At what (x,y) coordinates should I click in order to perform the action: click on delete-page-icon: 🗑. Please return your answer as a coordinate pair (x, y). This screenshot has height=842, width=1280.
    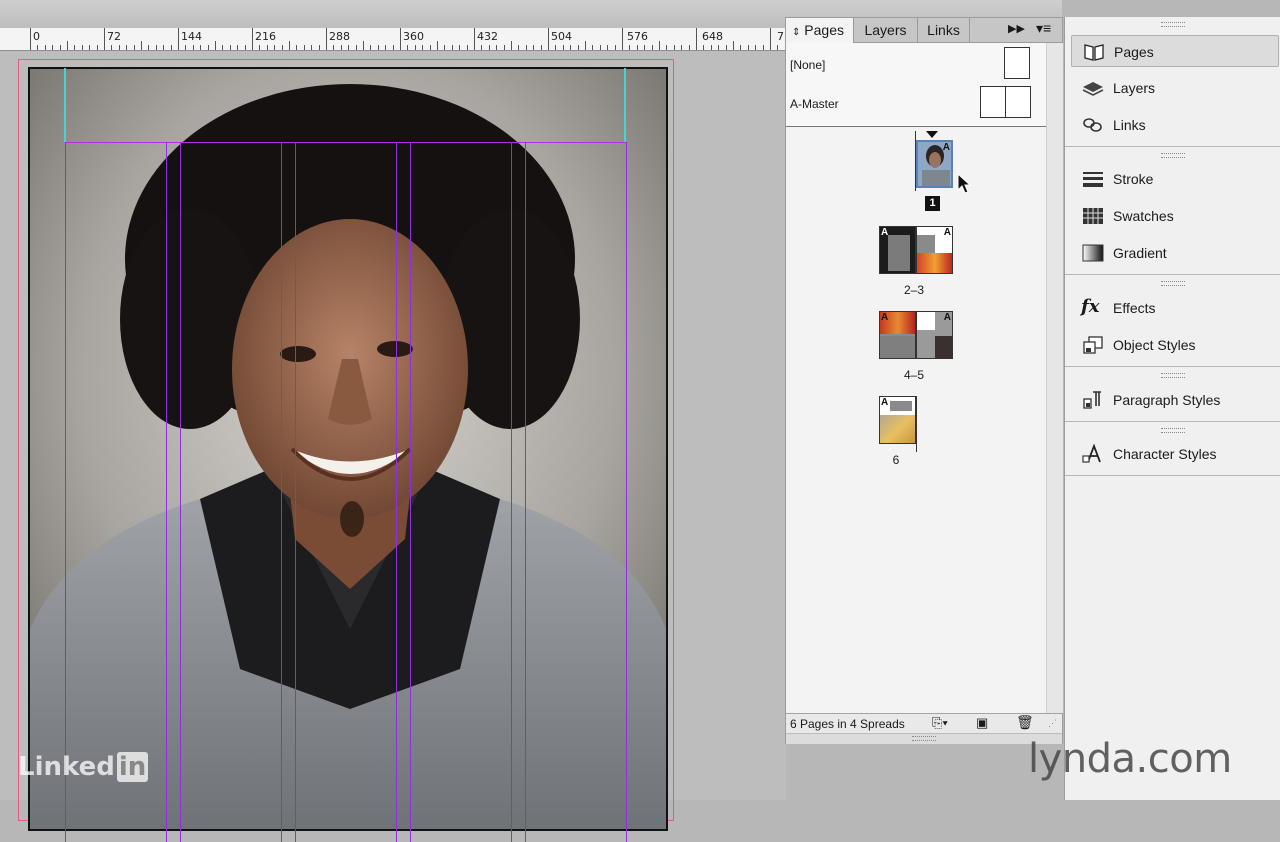
    Looking at the image, I should click on (1025, 722).